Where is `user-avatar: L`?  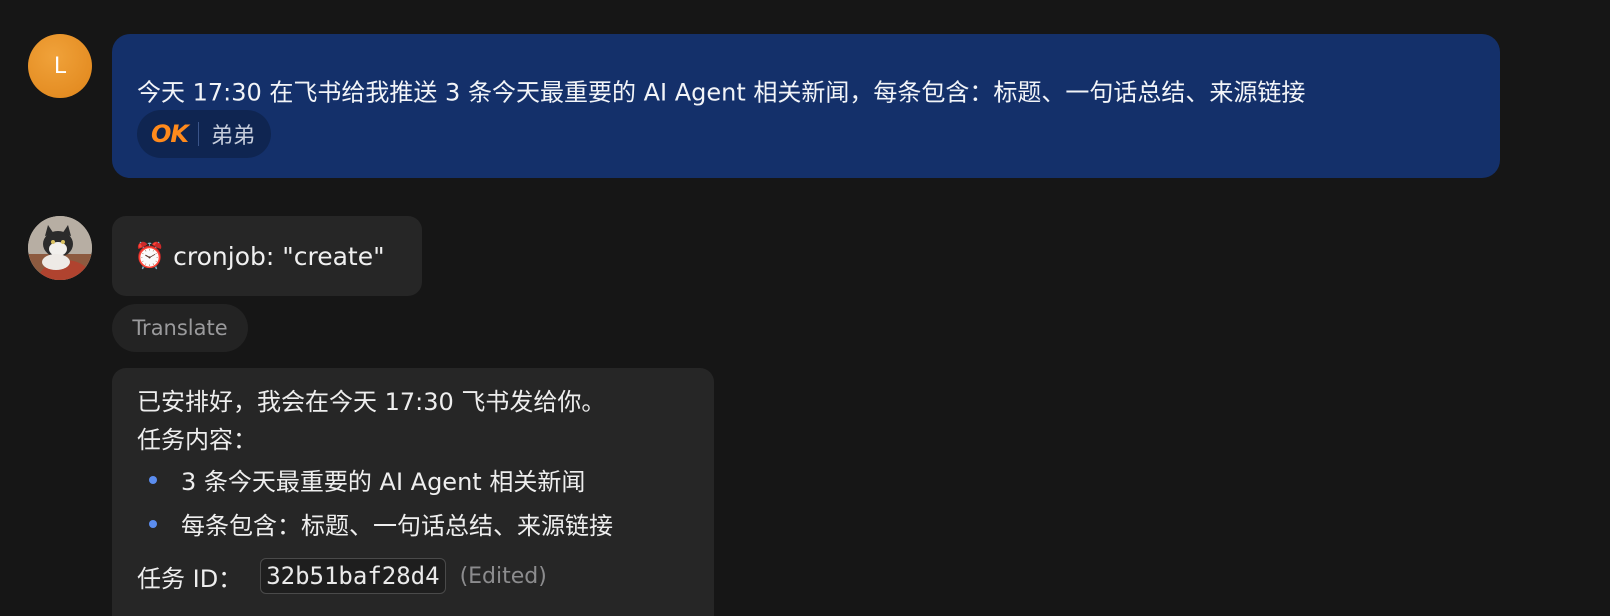
user-avatar: L is located at coordinates (60, 66).